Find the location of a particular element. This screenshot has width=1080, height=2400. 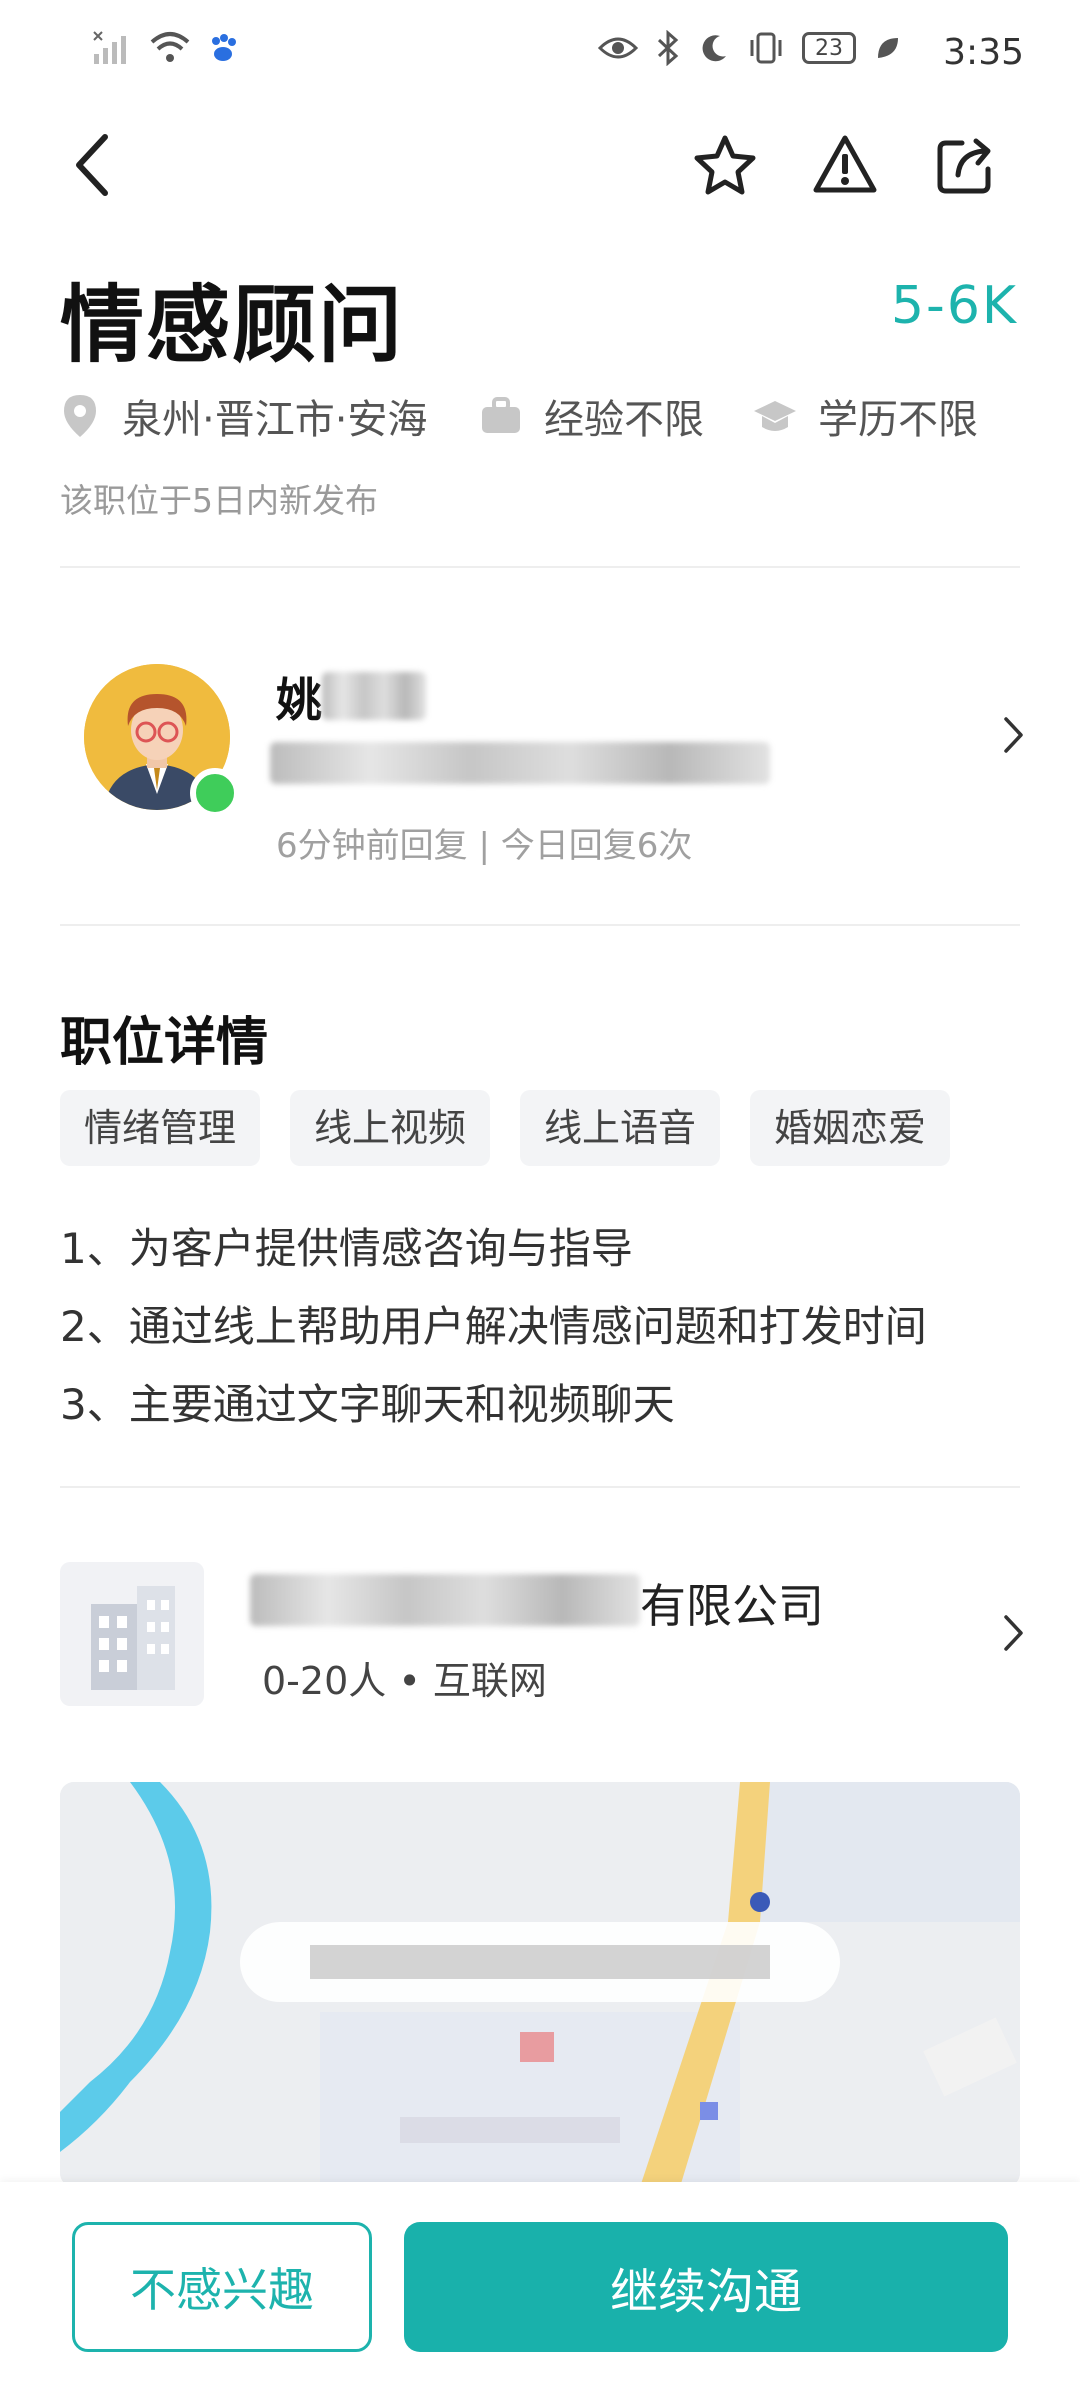

company-chevron is located at coordinates (1014, 1633).